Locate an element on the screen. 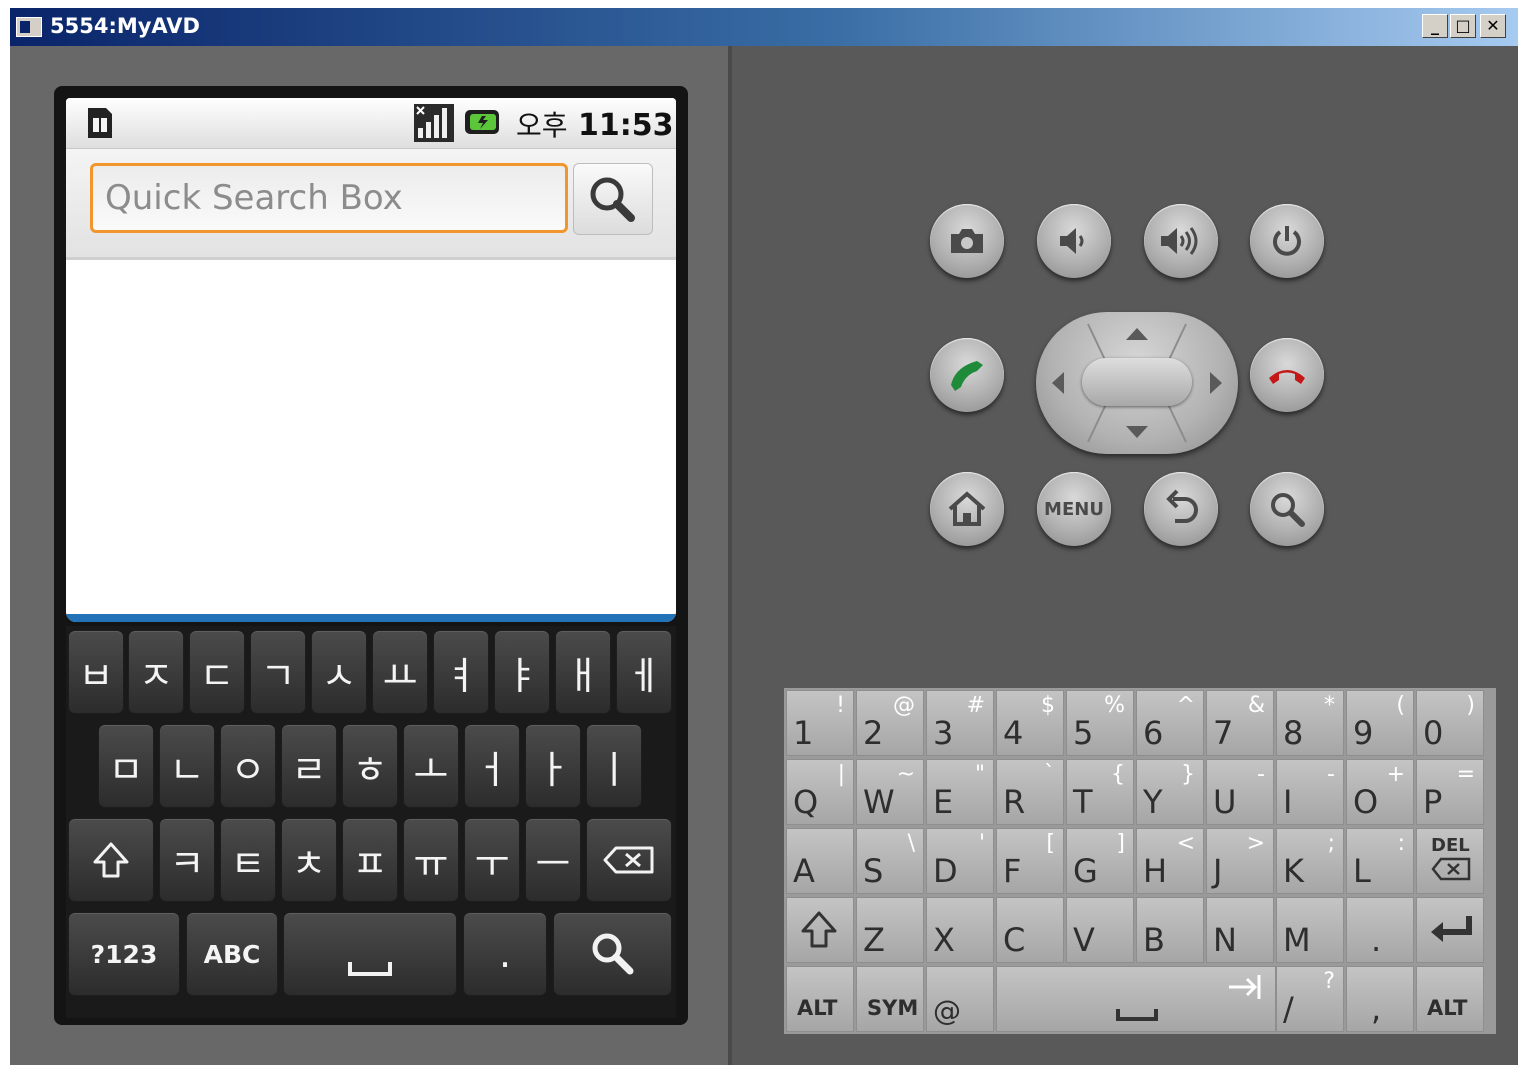 The height and width of the screenshot is (1065, 1520). hw-key-j: J > is located at coordinates (1240, 861).